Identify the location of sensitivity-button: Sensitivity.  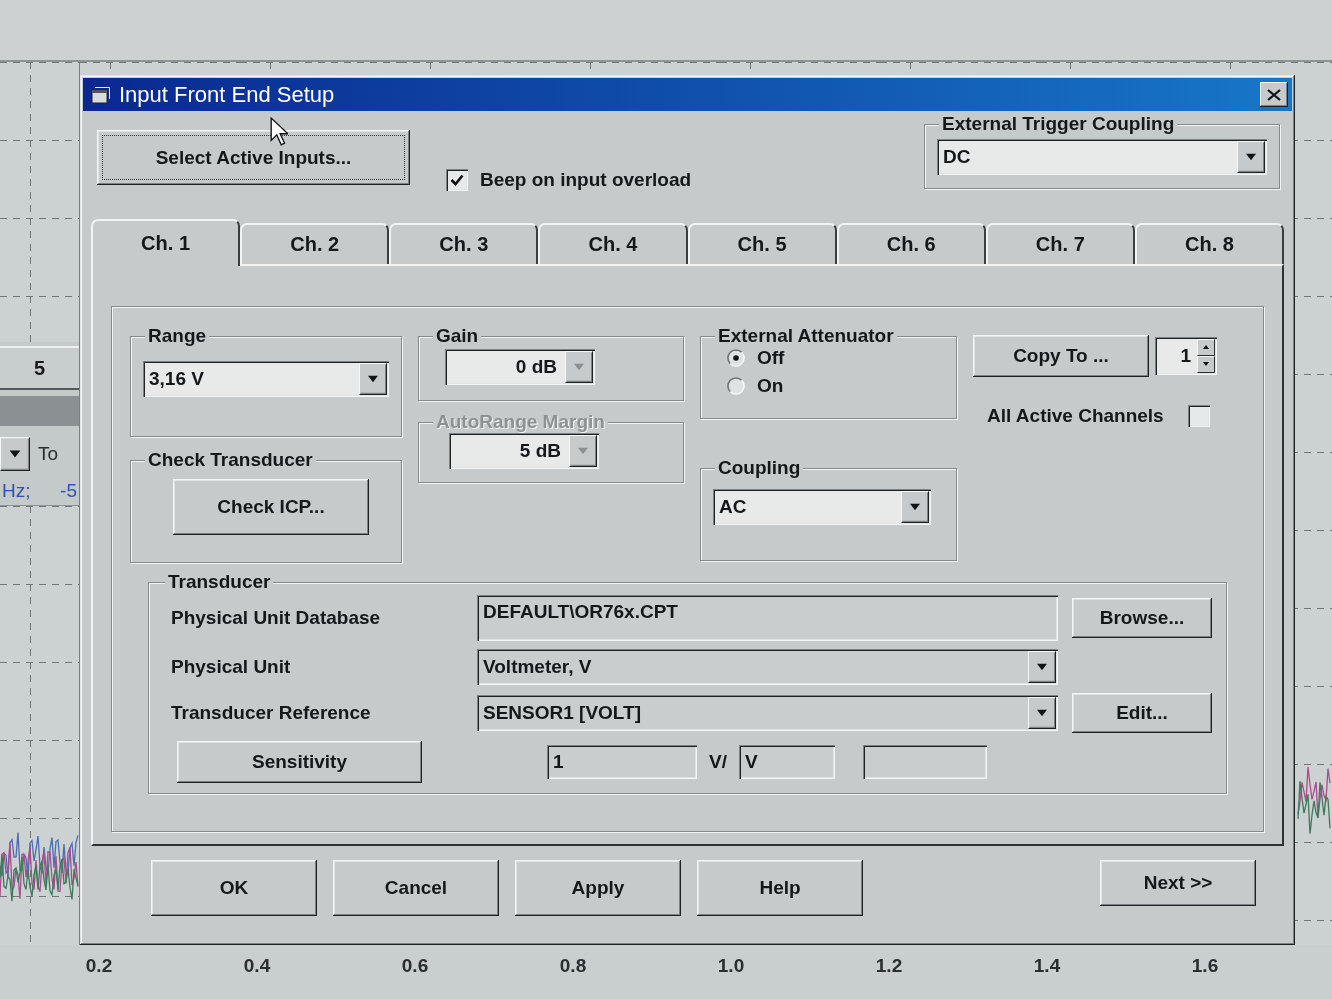
(299, 762).